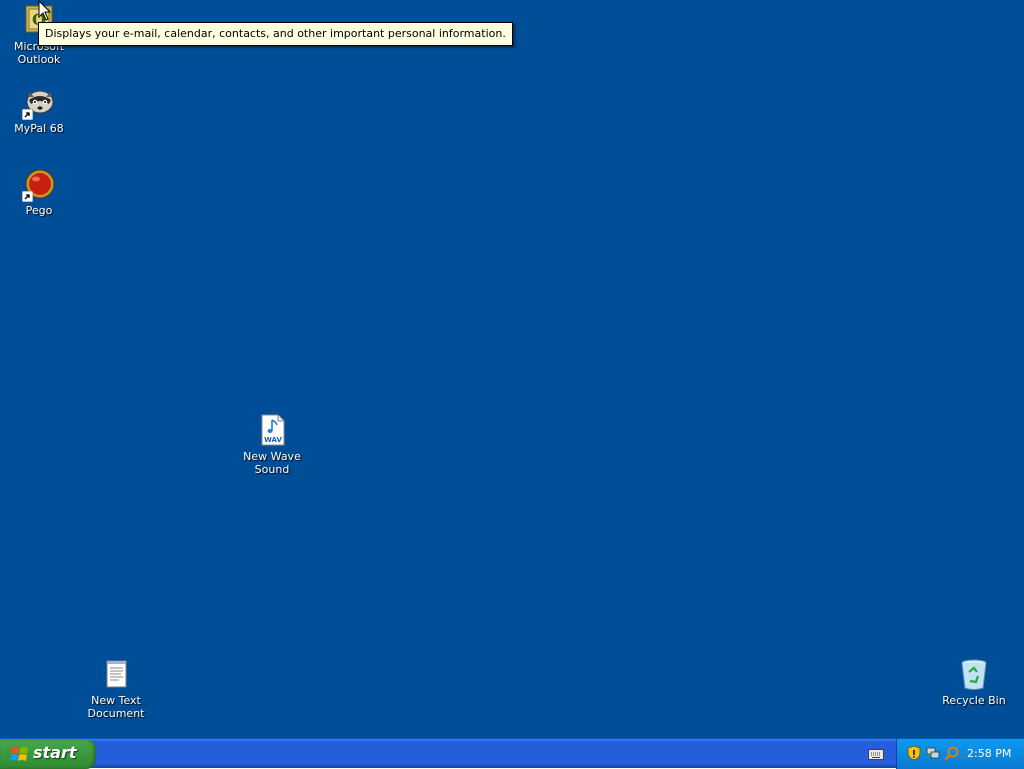  Describe the element at coordinates (989, 753) in the screenshot. I see `clock: 2:58 PM` at that location.